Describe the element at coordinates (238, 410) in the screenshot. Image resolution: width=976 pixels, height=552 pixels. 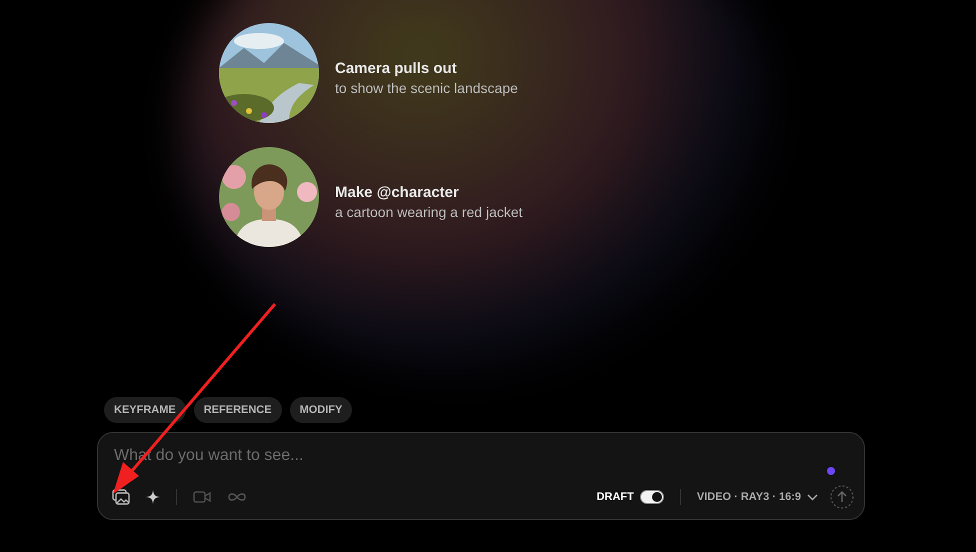
I see `mode-chip: REFERENCE` at that location.